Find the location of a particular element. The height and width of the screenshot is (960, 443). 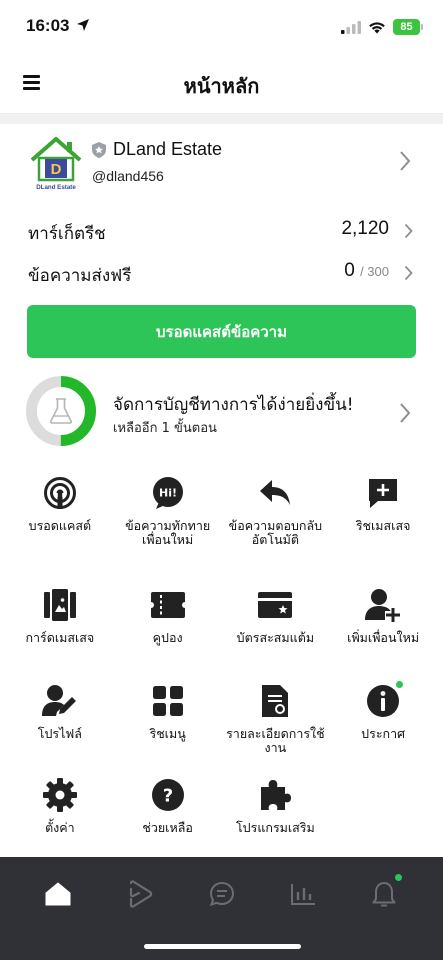

free-messages-value: 0 / 300 is located at coordinates (366, 271).